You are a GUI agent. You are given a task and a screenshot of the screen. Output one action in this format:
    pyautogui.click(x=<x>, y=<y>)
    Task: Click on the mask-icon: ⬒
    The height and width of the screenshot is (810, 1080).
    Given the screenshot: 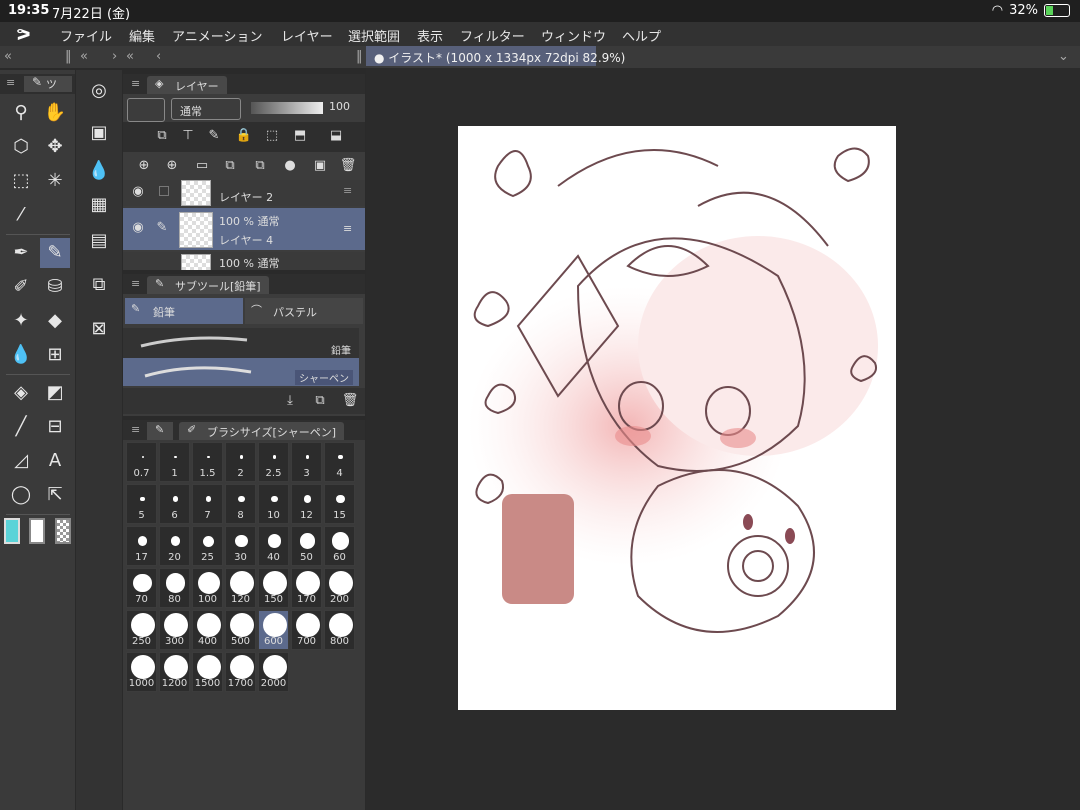 What is the action you would take?
    pyautogui.click(x=300, y=135)
    